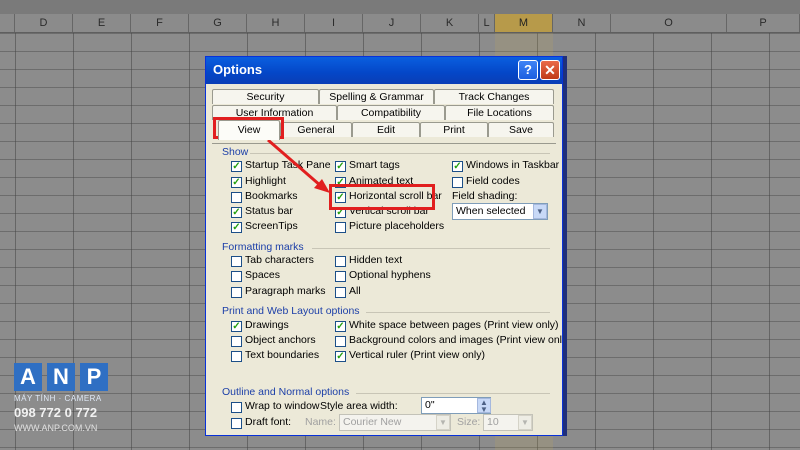  Describe the element at coordinates (61, 377) in the screenshot. I see `logo-letter: N` at that location.